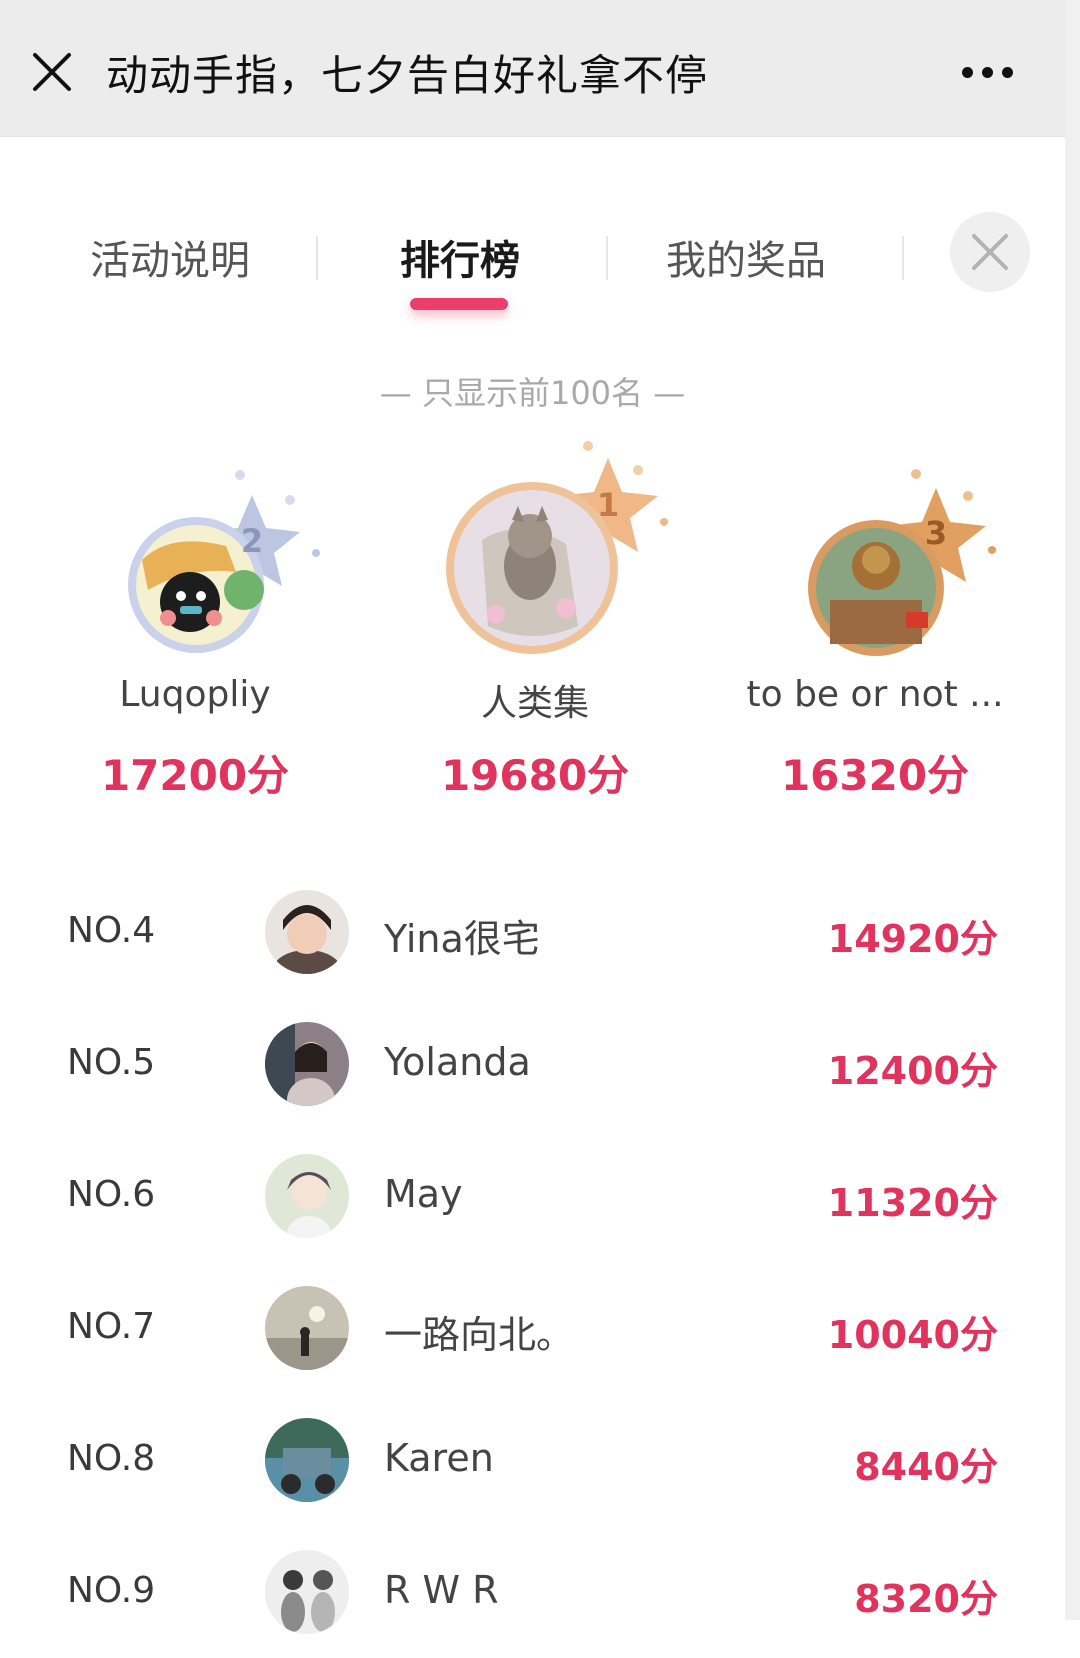 Image resolution: width=1080 pixels, height=1658 pixels. Describe the element at coordinates (195, 775) in the screenshot. I see `podium-score: 17200分` at that location.